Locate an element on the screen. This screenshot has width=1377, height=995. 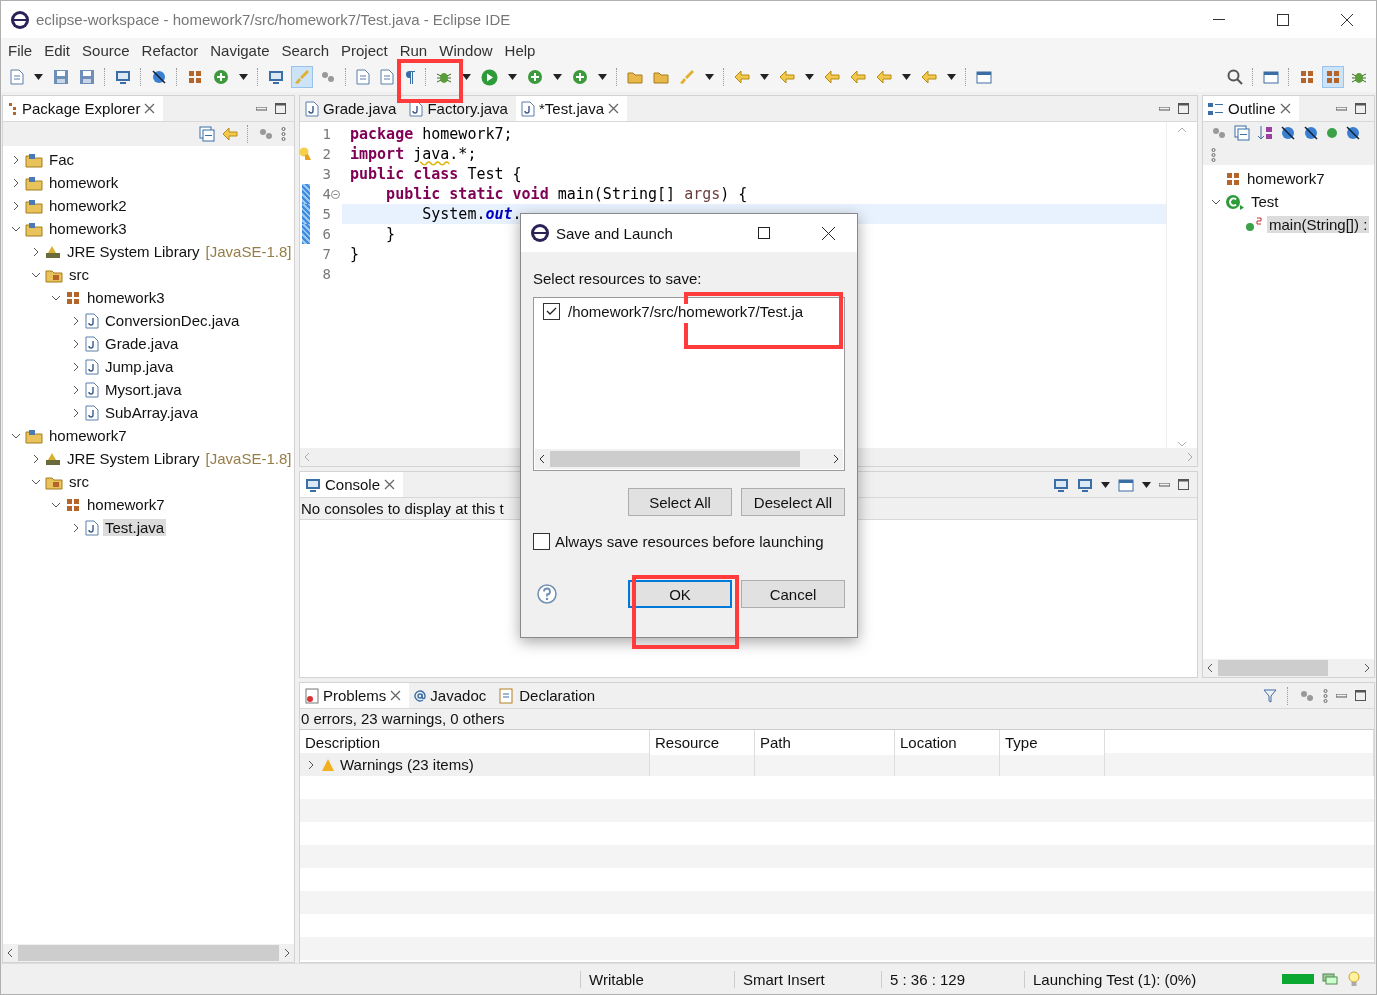
editor-tab: *Test.java is located at coordinates (571, 108).